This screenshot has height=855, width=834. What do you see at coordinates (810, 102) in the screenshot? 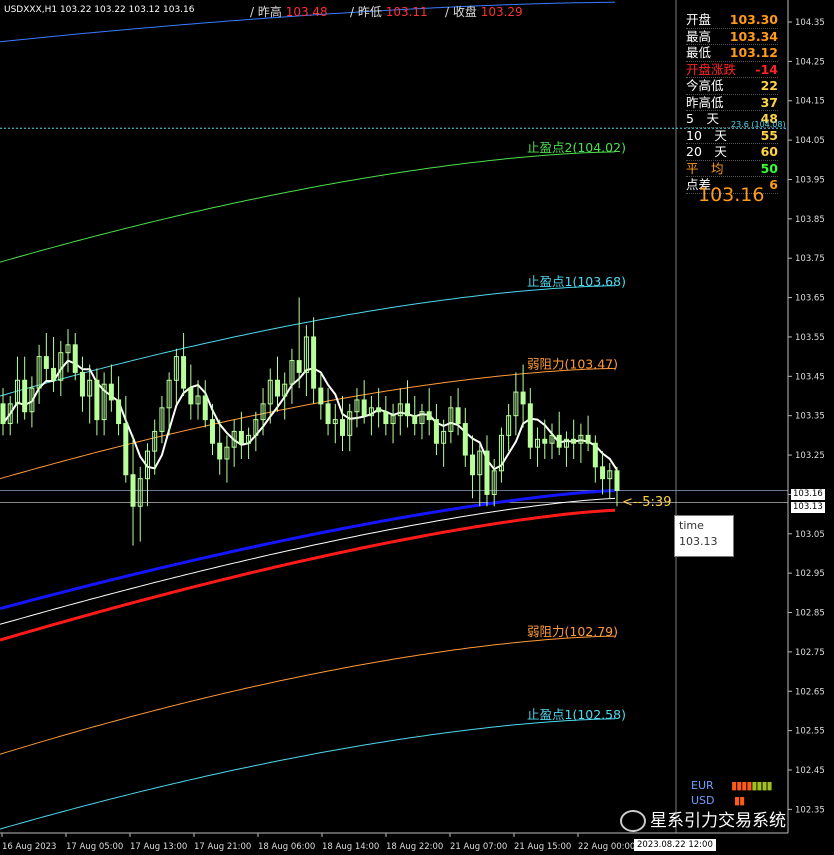
I see `y-tick-label: 104.15` at bounding box center [810, 102].